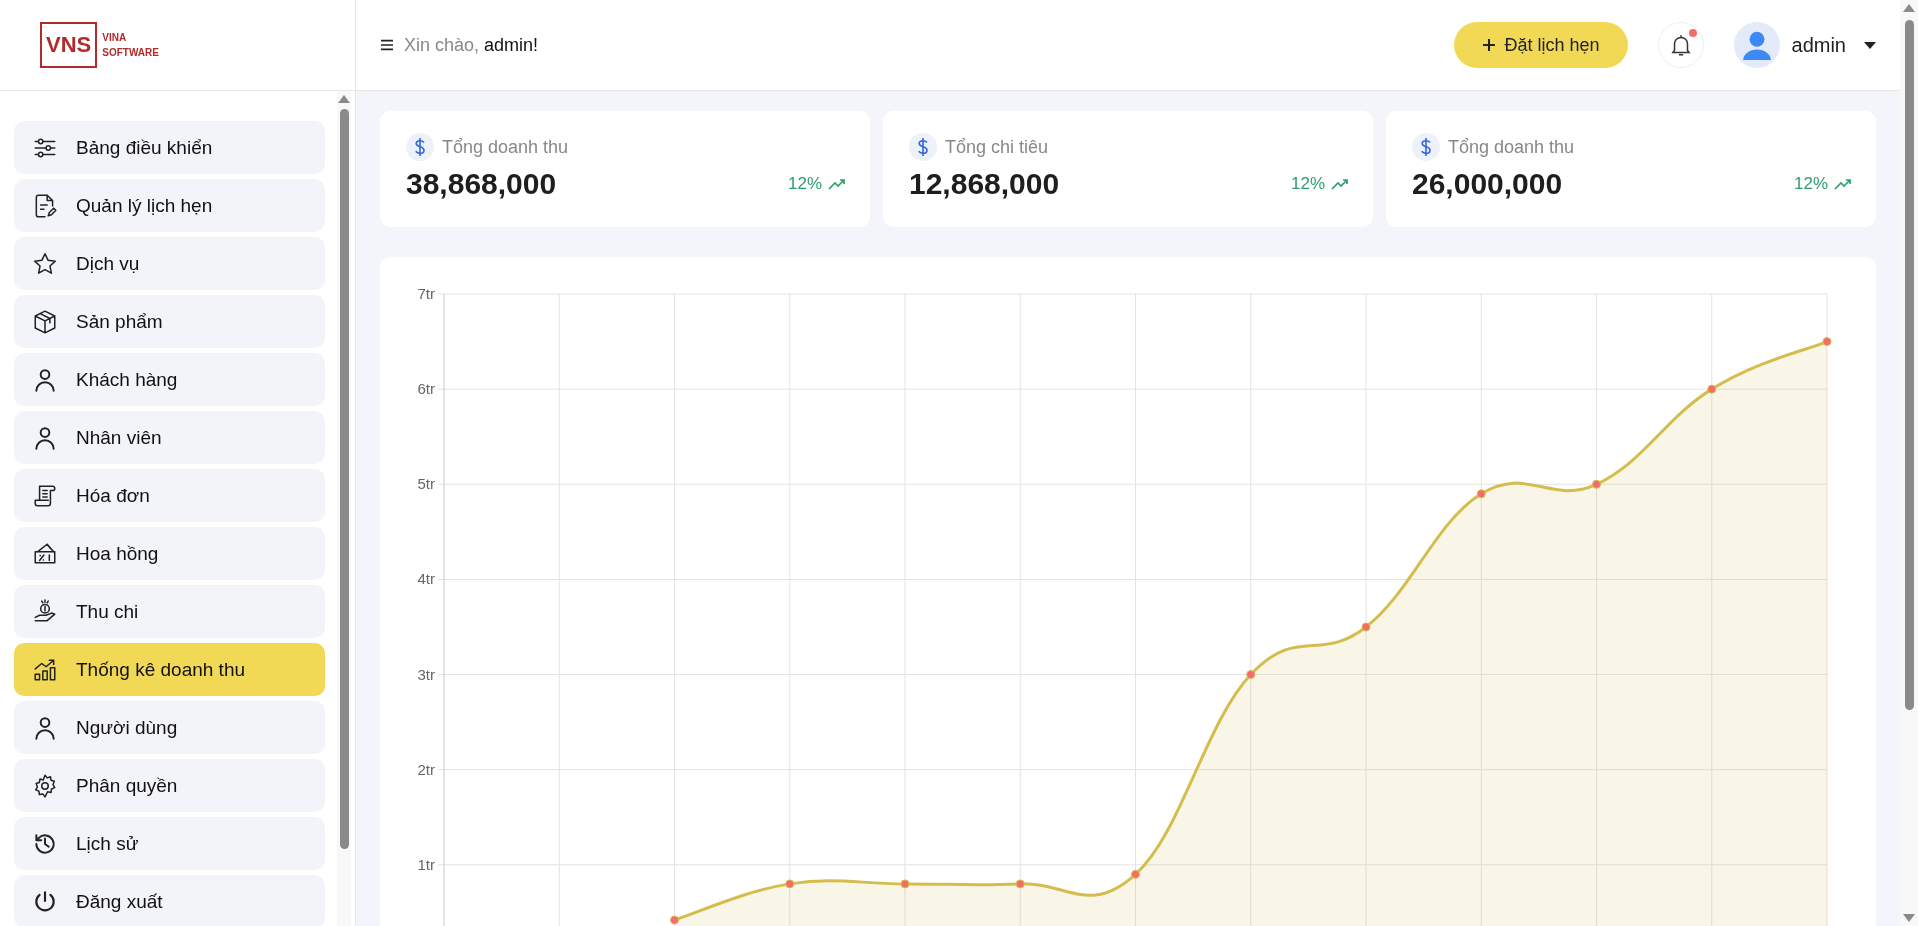  What do you see at coordinates (426, 864) in the screenshot?
I see `y-axis-label: 1tr` at bounding box center [426, 864].